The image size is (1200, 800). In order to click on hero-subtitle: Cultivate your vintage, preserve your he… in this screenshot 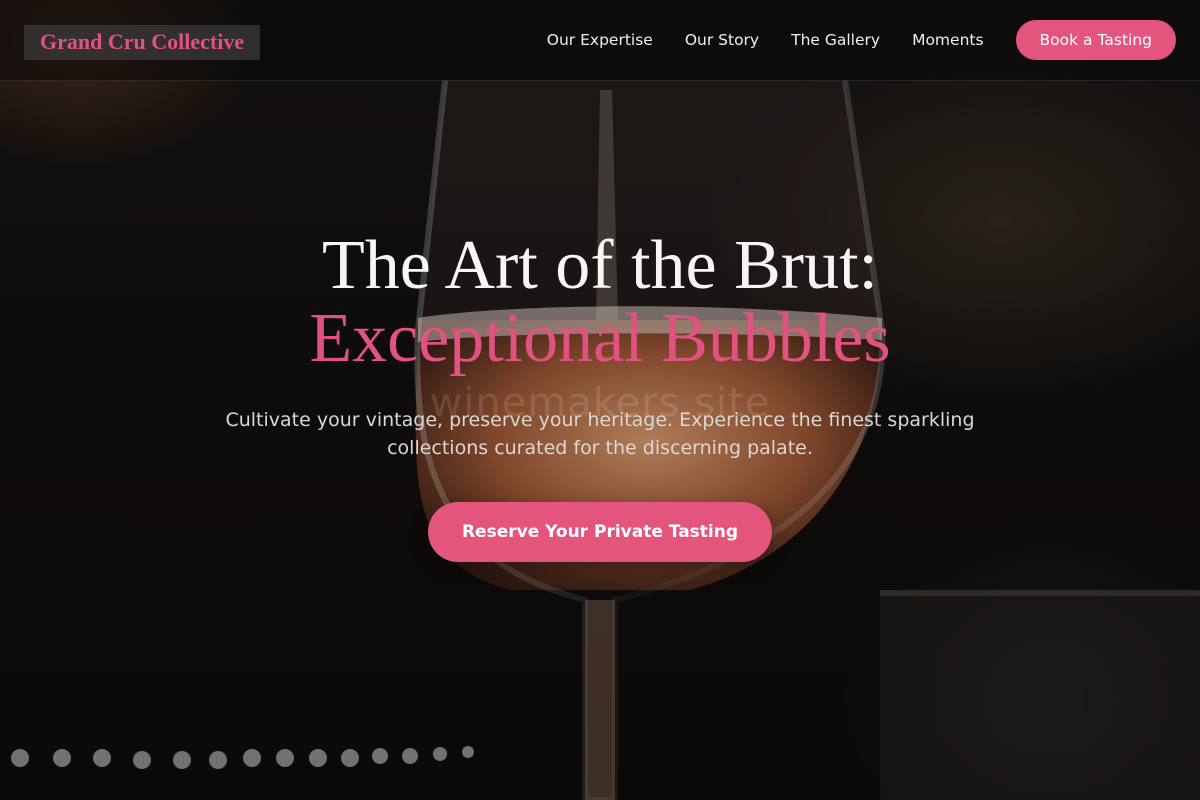, I will do `click(600, 434)`.